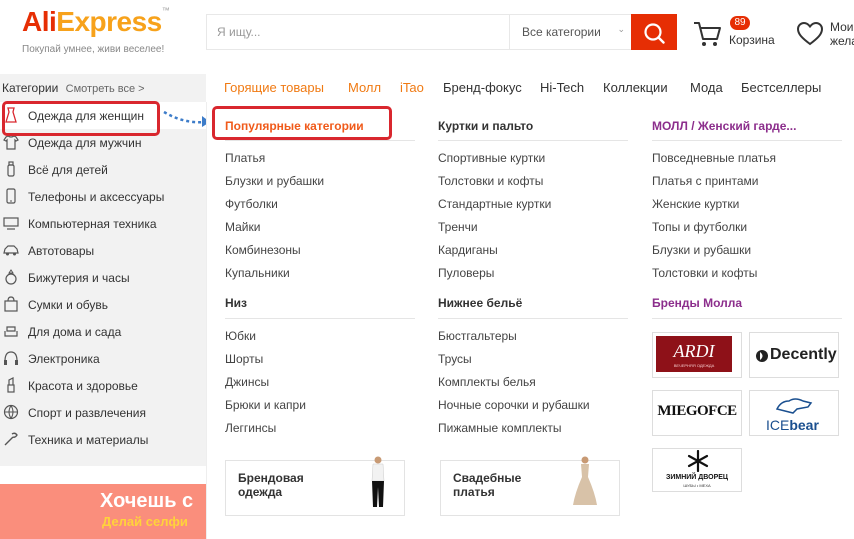 The width and height of the screenshot is (854, 539). I want to click on card-brand-clothing: Брендовая одежда, so click(315, 486).